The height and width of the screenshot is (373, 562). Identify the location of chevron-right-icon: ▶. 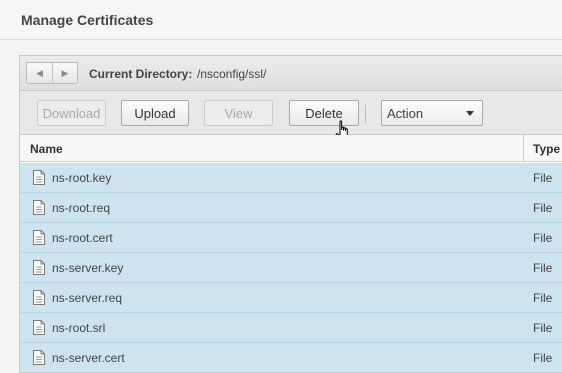
(65, 72).